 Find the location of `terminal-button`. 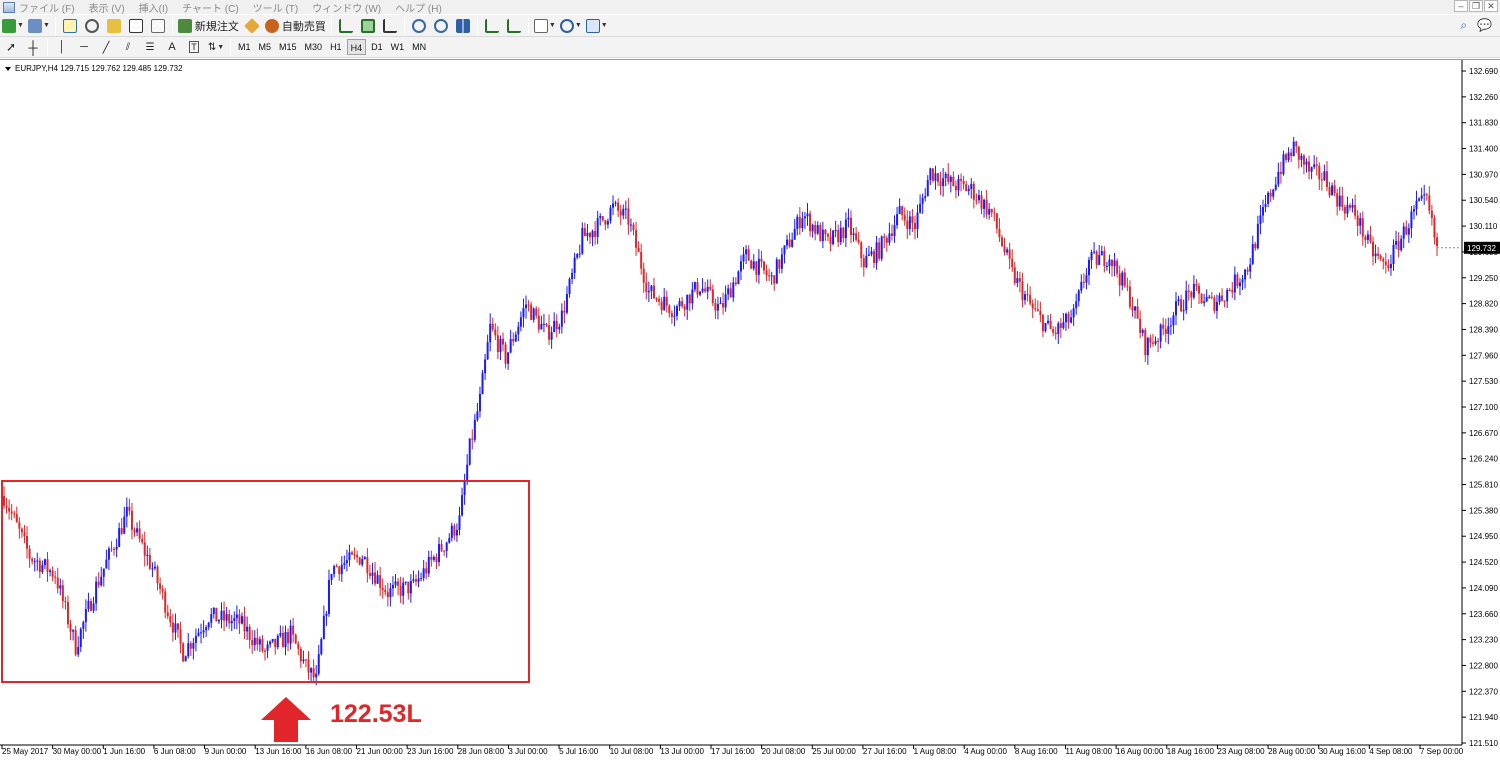

terminal-button is located at coordinates (136, 26).